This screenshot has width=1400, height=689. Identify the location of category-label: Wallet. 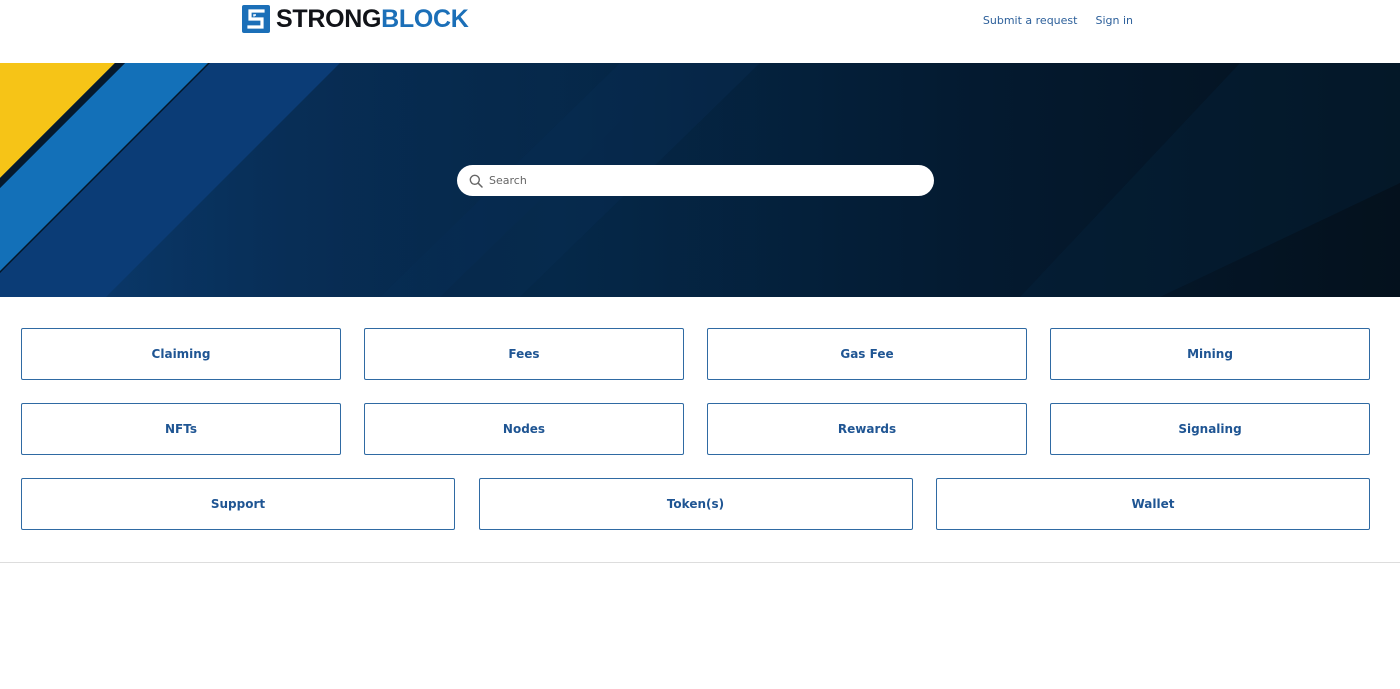
(1153, 504).